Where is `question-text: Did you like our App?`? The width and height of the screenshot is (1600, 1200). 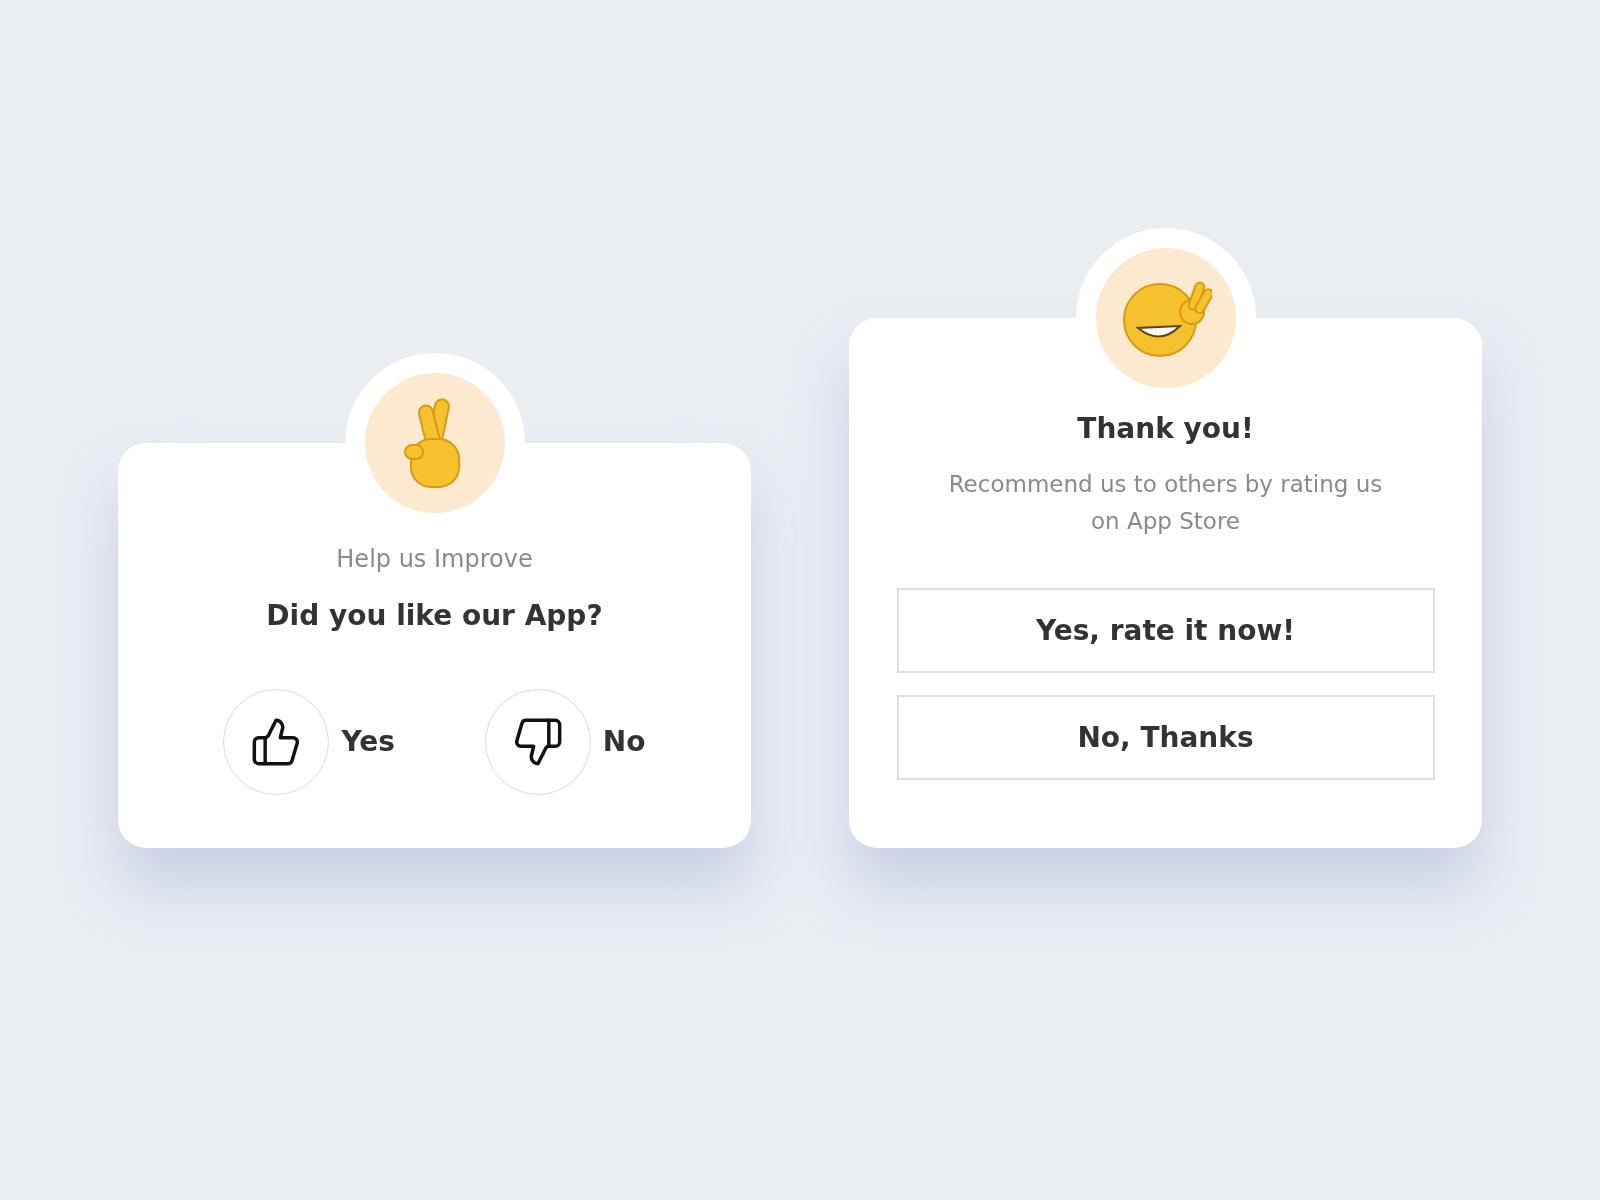 question-text: Did you like our App? is located at coordinates (434, 616).